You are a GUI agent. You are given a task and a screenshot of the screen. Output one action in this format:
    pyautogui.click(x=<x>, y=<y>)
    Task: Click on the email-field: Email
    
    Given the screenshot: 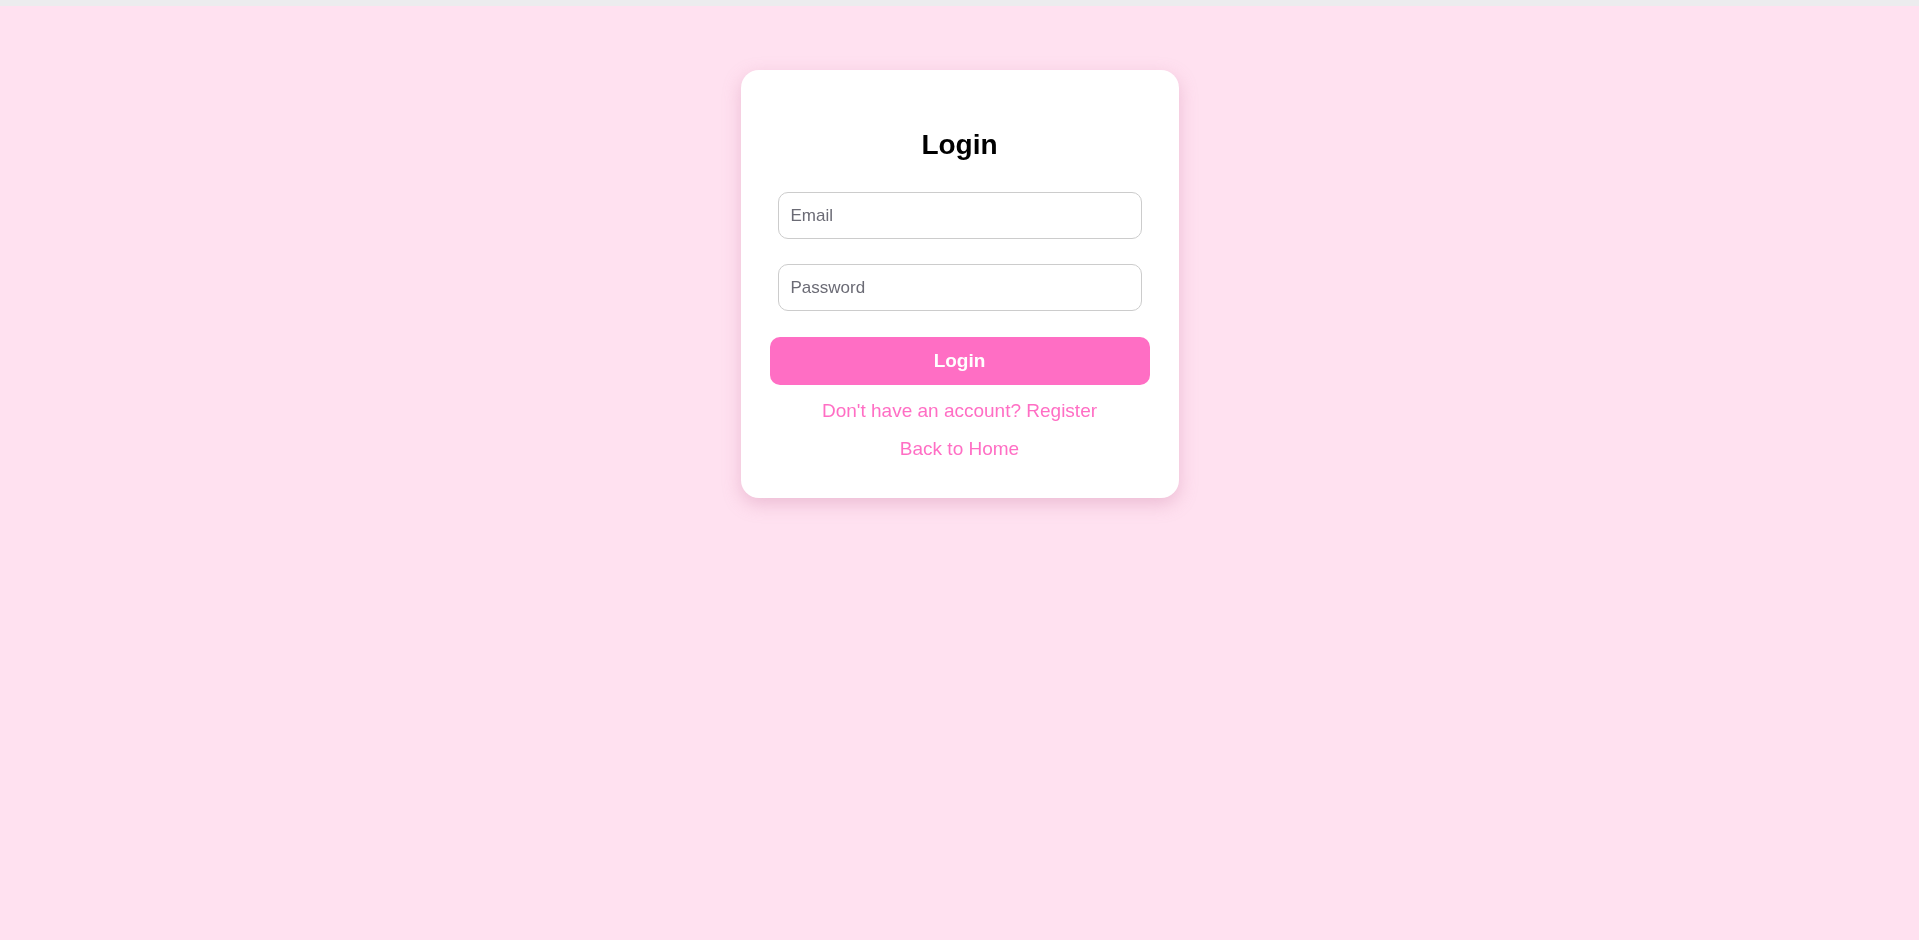 What is the action you would take?
    pyautogui.click(x=959, y=215)
    